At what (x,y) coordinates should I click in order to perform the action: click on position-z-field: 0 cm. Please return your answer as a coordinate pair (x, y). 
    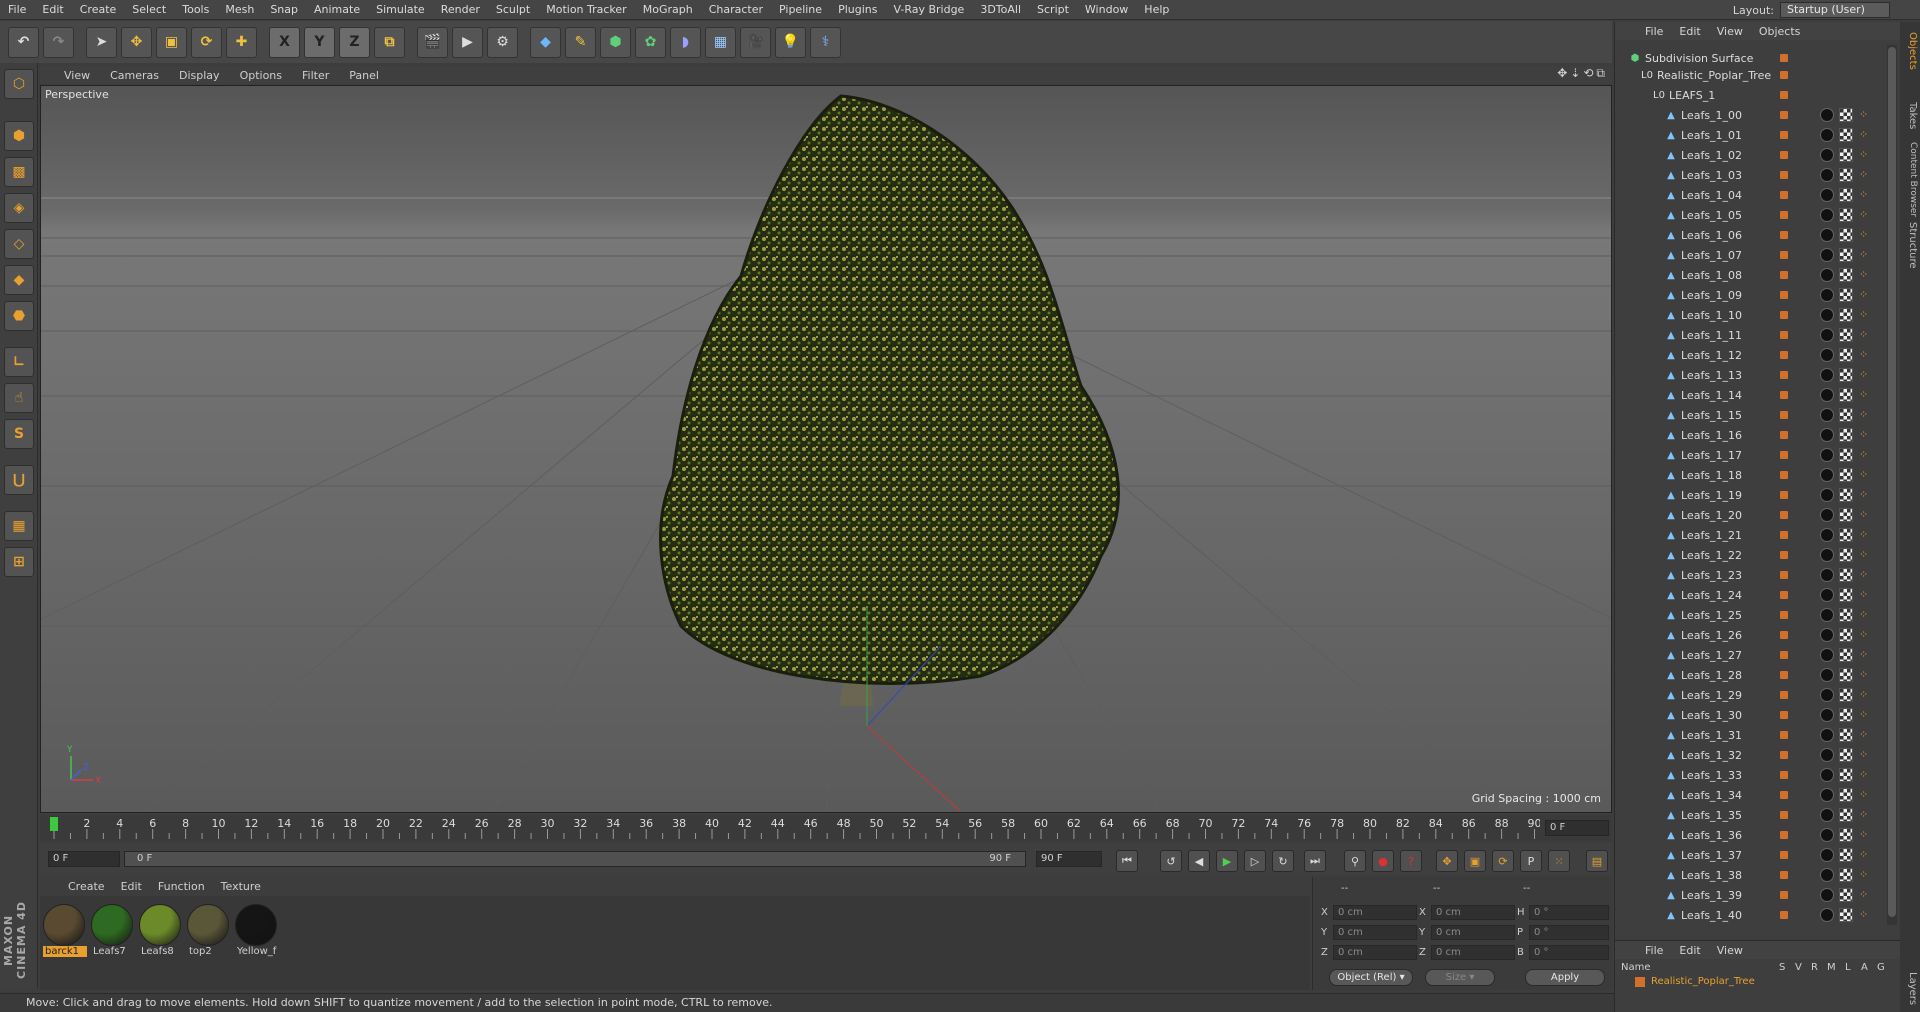
    Looking at the image, I should click on (1375, 952).